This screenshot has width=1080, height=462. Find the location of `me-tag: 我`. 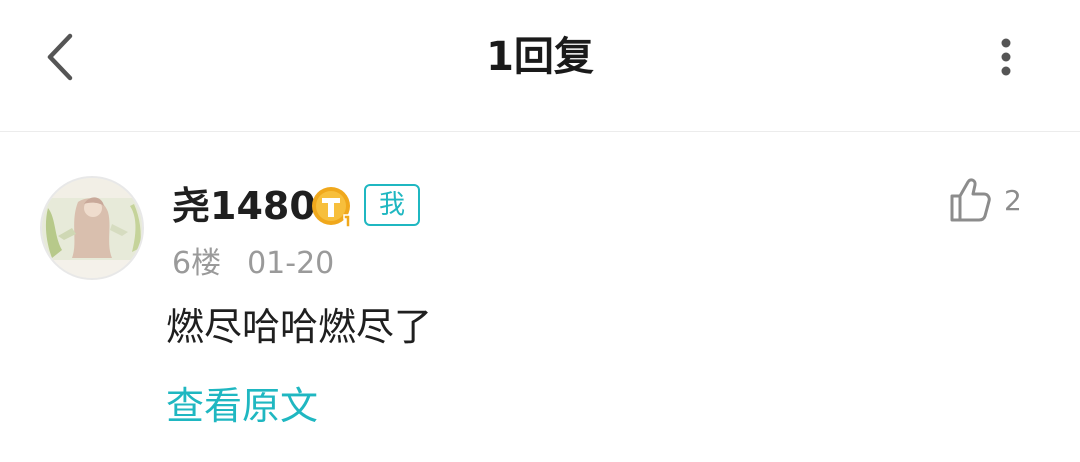

me-tag: 我 is located at coordinates (392, 205).